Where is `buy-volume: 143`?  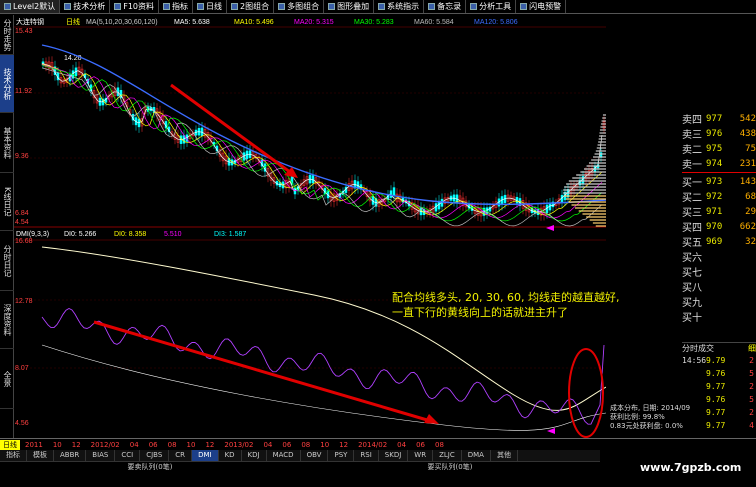 buy-volume: 143 is located at coordinates (747, 181).